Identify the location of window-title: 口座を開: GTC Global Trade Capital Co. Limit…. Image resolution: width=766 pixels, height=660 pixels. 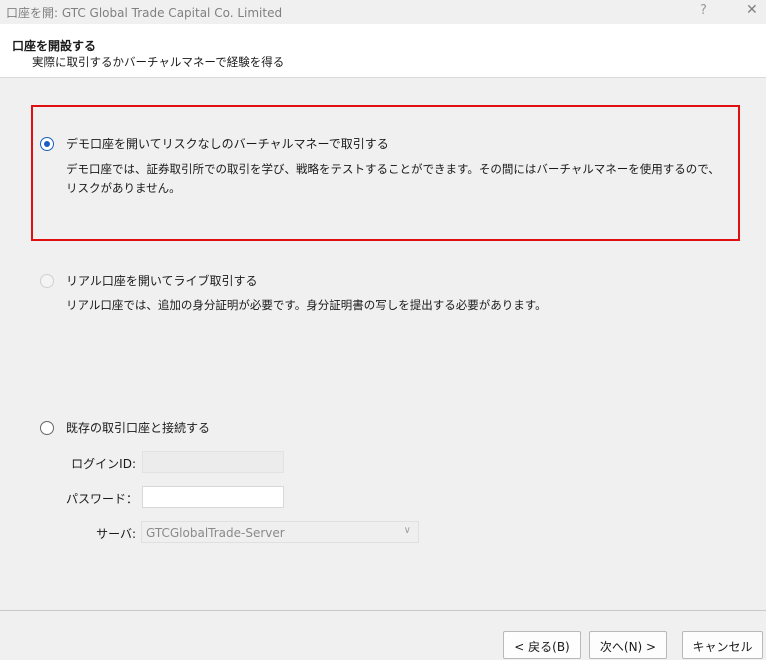
(144, 13).